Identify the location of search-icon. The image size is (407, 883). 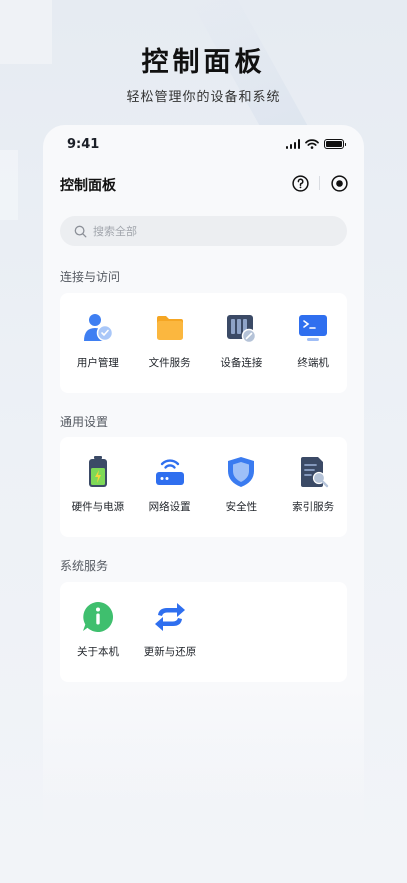
(80, 231).